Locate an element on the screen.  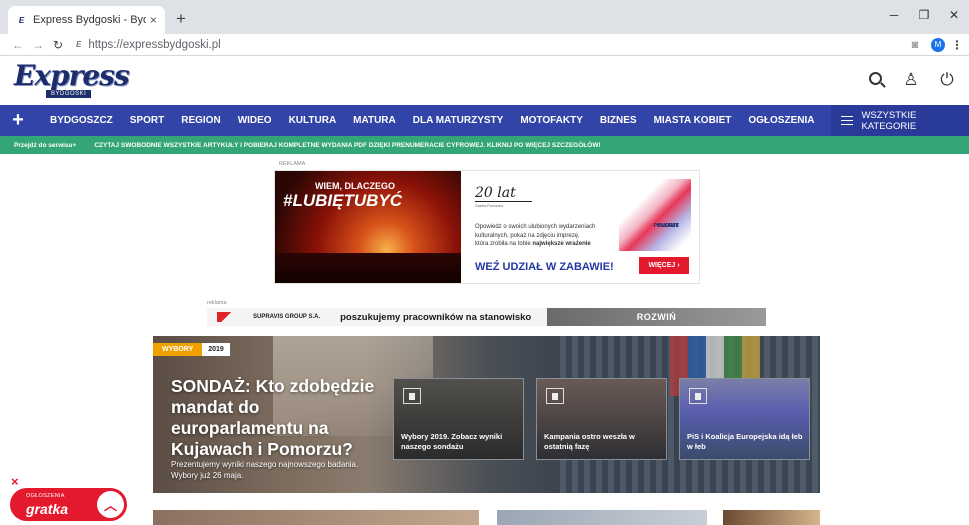
browser-tab: E Express Bydgoski - Bydgoszcz, K × is located at coordinates (86, 20).